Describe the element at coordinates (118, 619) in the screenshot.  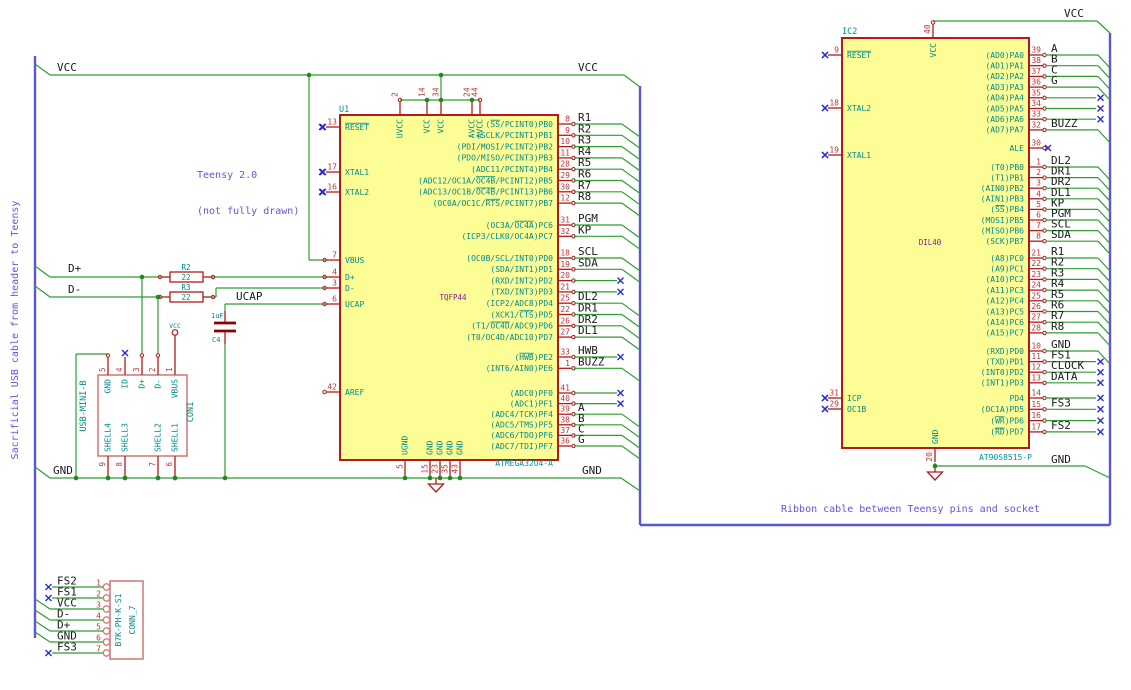
I see `conn7-value: B7K-PH-K-S1` at that location.